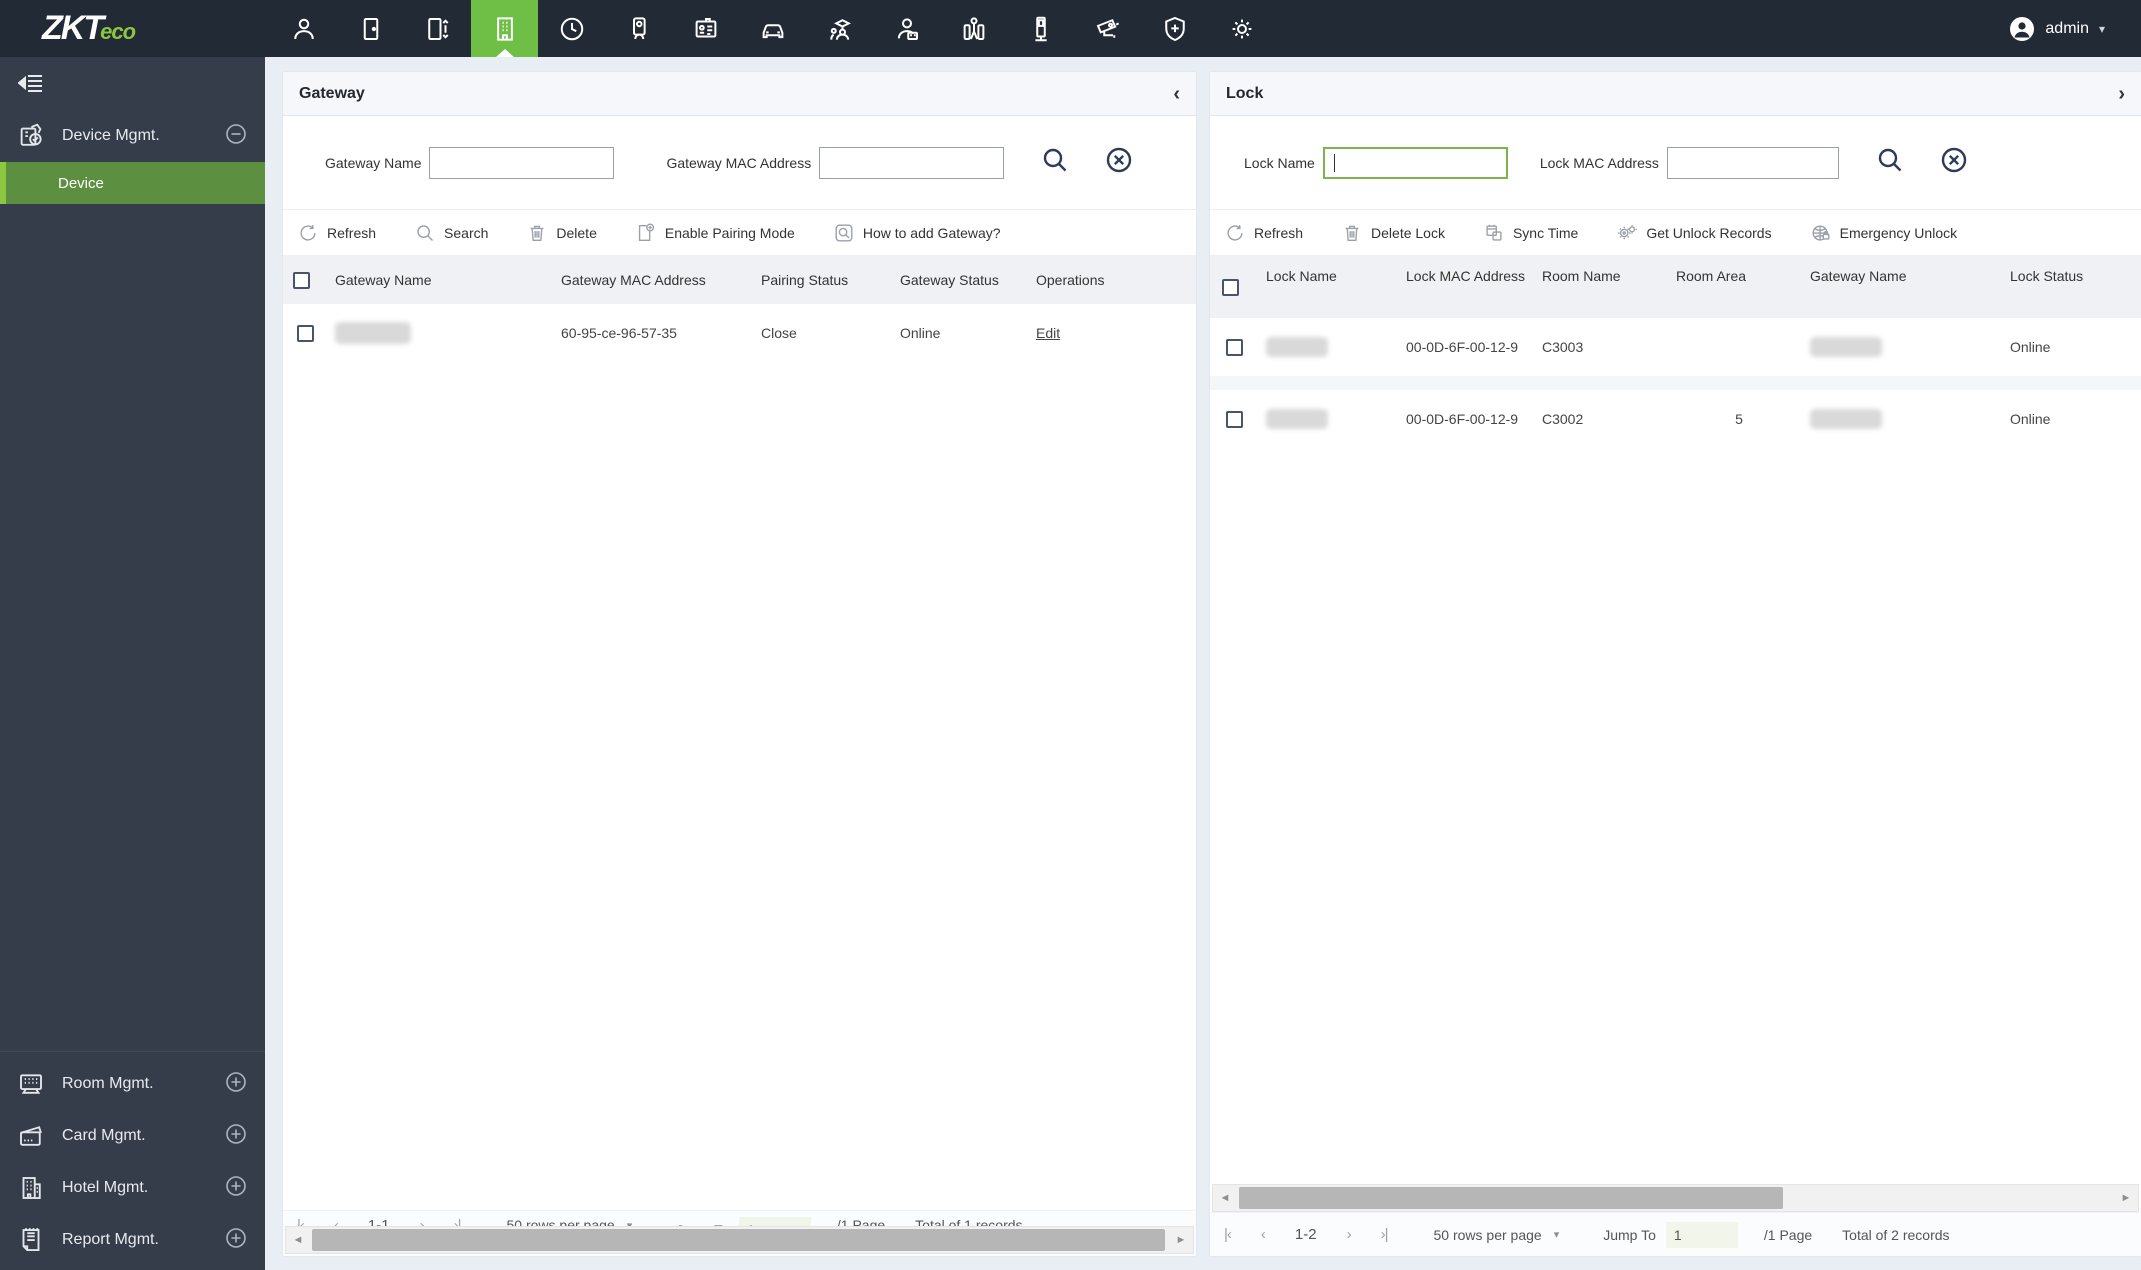 This screenshot has height=1270, width=2141. What do you see at coordinates (1415, 162) in the screenshot?
I see `lock-name-input` at bounding box center [1415, 162].